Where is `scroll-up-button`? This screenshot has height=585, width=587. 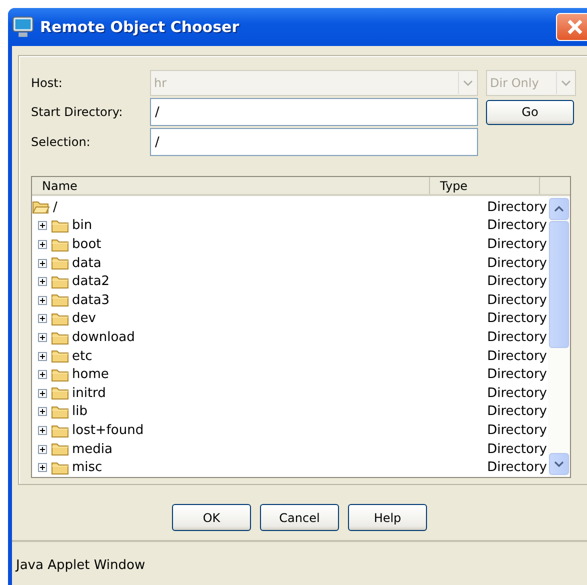 scroll-up-button is located at coordinates (559, 209).